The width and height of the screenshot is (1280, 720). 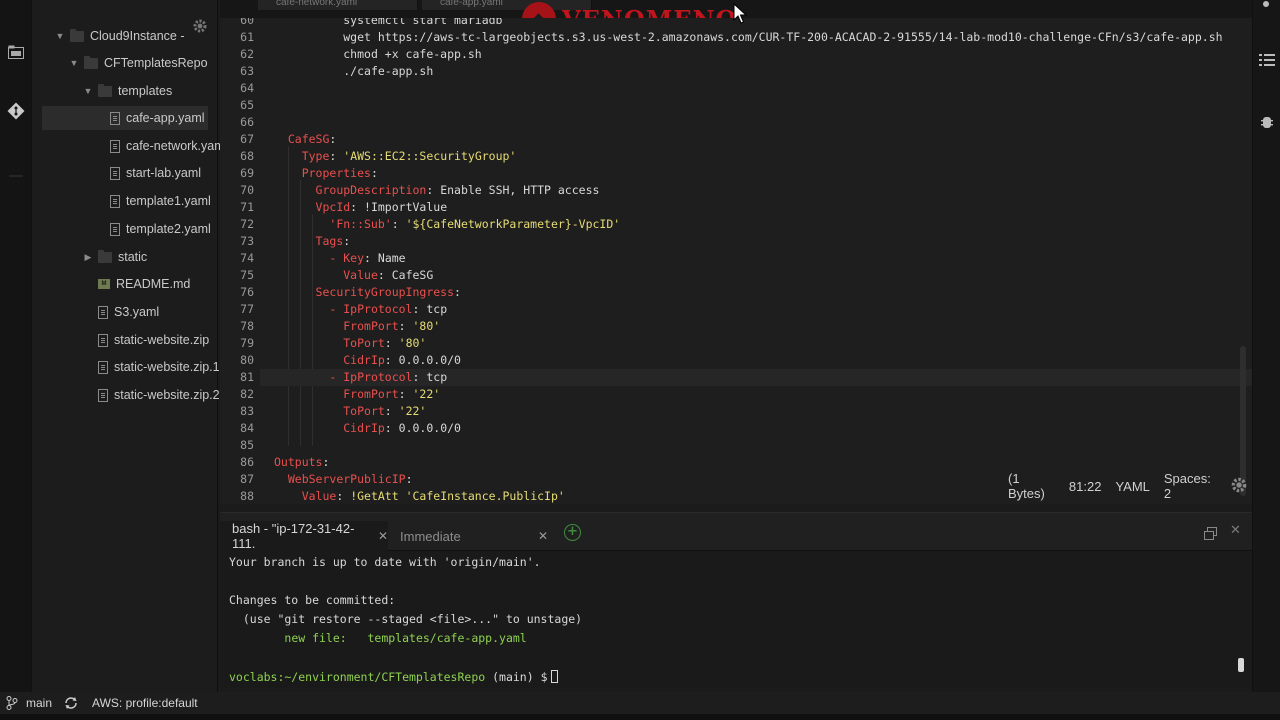 What do you see at coordinates (338, 5) in the screenshot?
I see `tab-cafe-network: cafe-network.yaml` at bounding box center [338, 5].